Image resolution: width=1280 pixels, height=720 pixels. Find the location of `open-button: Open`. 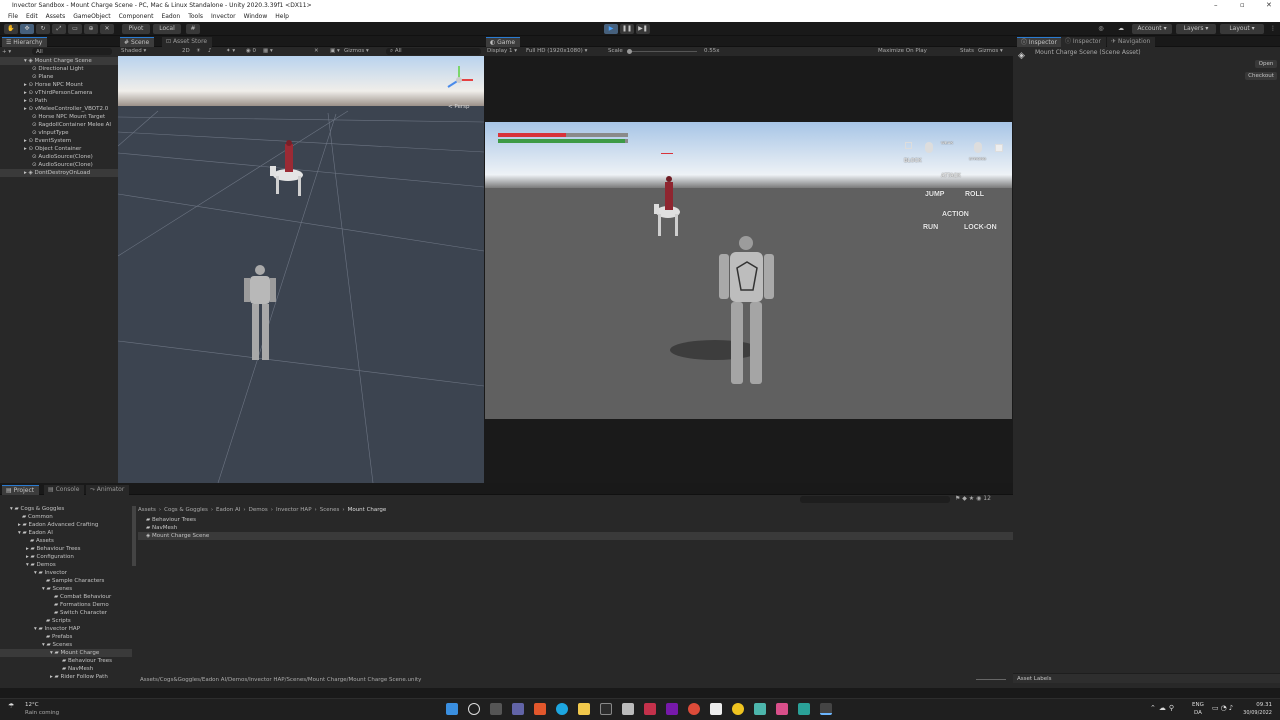

open-button: Open is located at coordinates (1266, 64).